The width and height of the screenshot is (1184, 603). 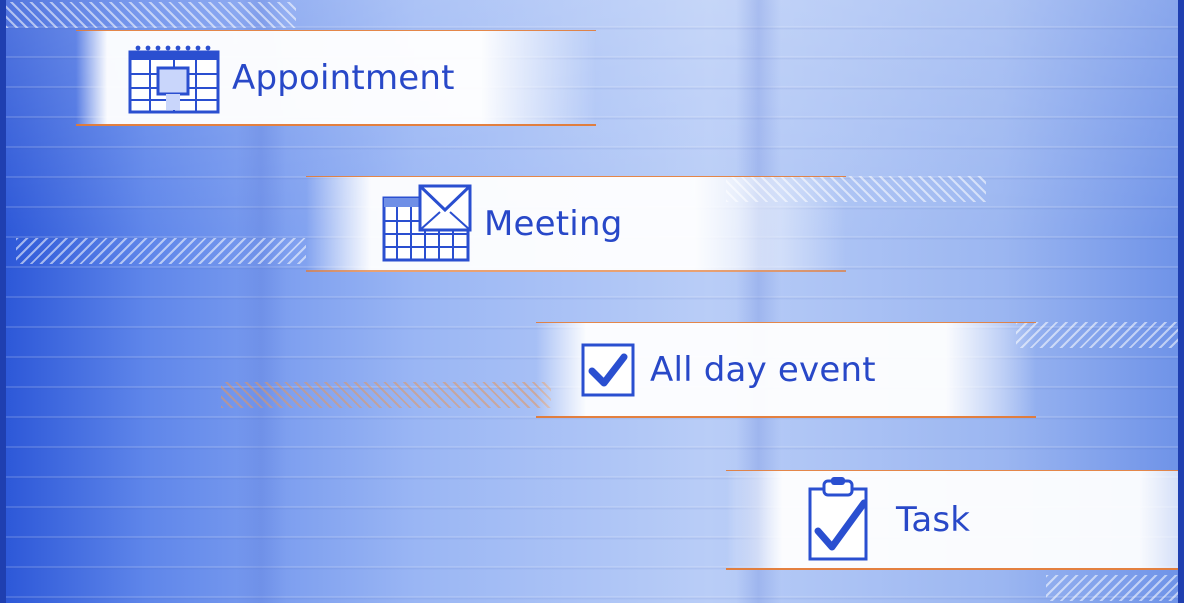 I want to click on appointment-label: Appointment, so click(x=343, y=77).